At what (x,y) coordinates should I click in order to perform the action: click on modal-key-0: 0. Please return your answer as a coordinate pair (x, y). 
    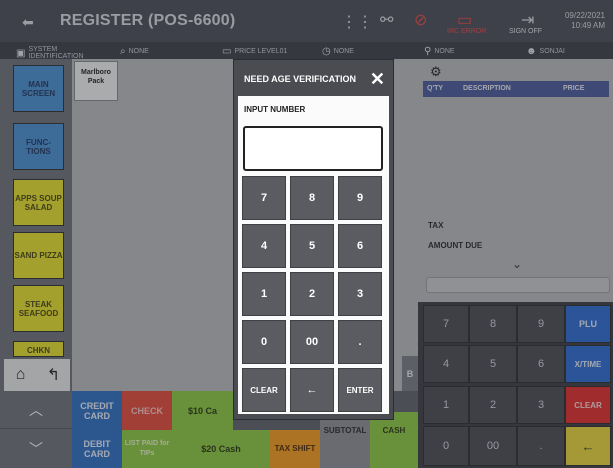
    Looking at the image, I should click on (264, 342).